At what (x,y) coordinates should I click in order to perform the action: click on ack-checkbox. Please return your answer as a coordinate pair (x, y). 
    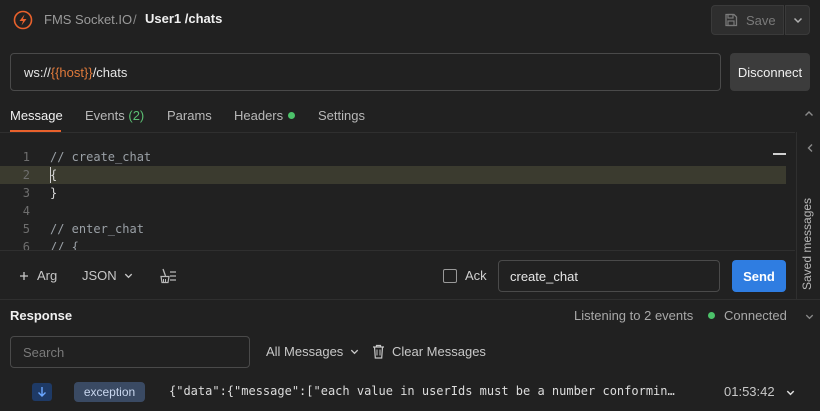
    Looking at the image, I should click on (450, 276).